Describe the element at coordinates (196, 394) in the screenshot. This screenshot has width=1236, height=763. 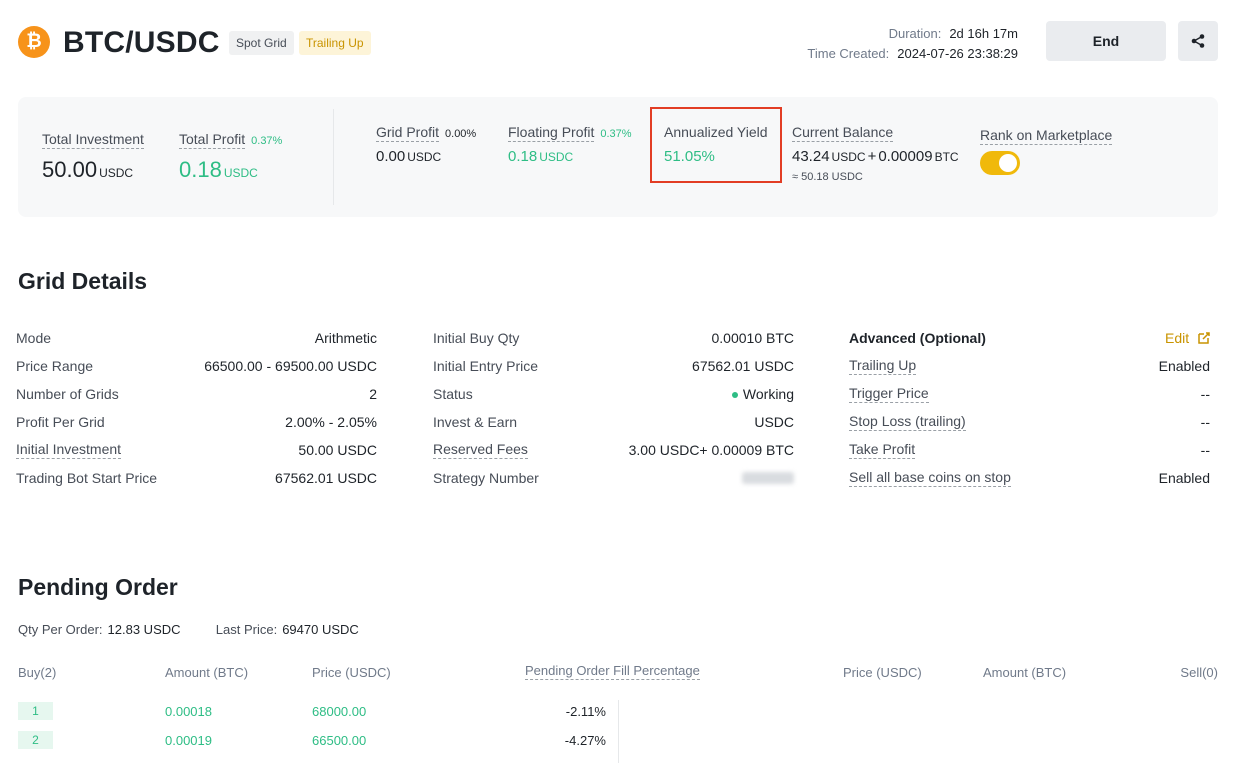
I see `detail-row-grids: Number of Grids 2` at that location.